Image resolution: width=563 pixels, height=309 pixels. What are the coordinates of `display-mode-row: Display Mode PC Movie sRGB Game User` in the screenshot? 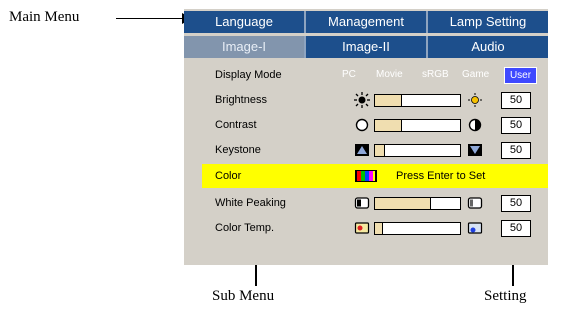 It's located at (366, 75).